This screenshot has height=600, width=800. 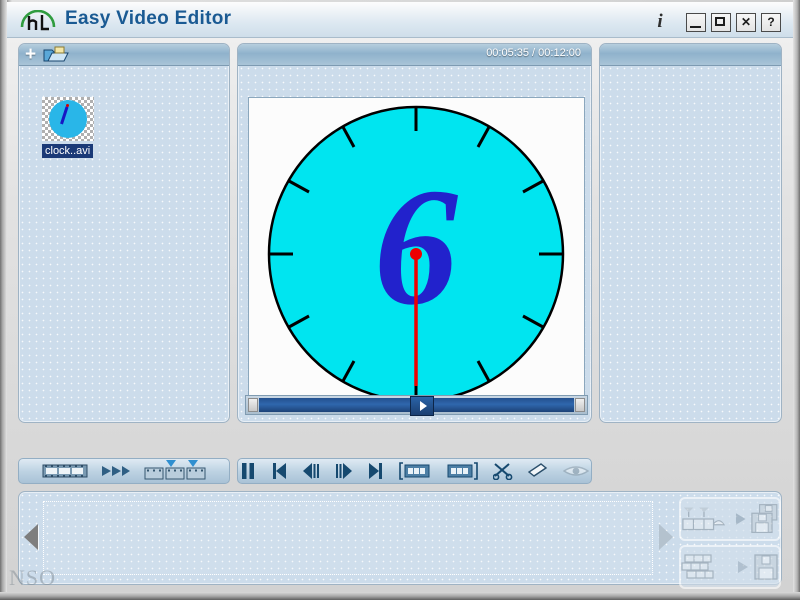 I want to click on page-title: Easy Video Editor, so click(x=148, y=18).